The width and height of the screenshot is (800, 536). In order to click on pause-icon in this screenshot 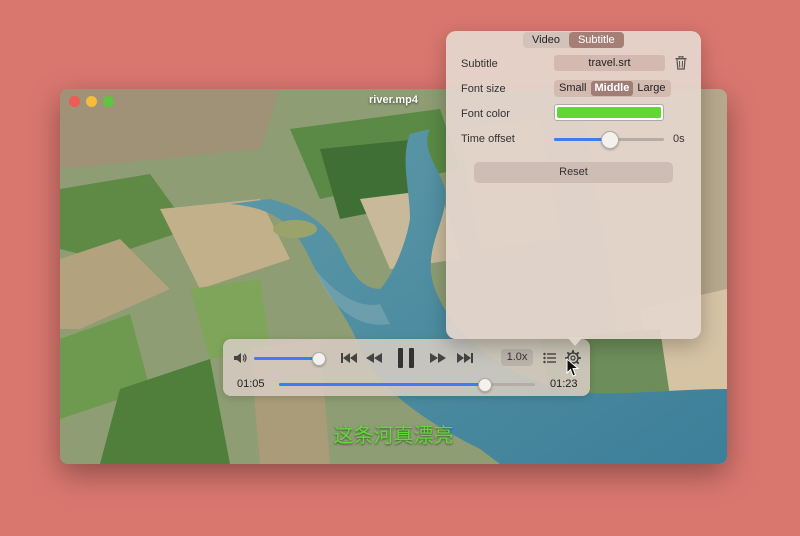, I will do `click(406, 358)`.